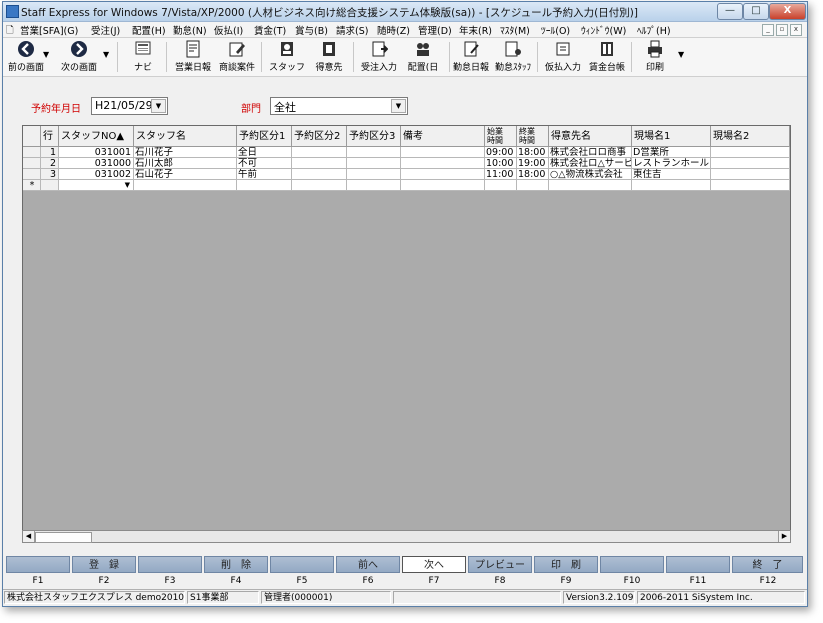  Describe the element at coordinates (787, 11) in the screenshot. I see `close-window-button: X` at that location.